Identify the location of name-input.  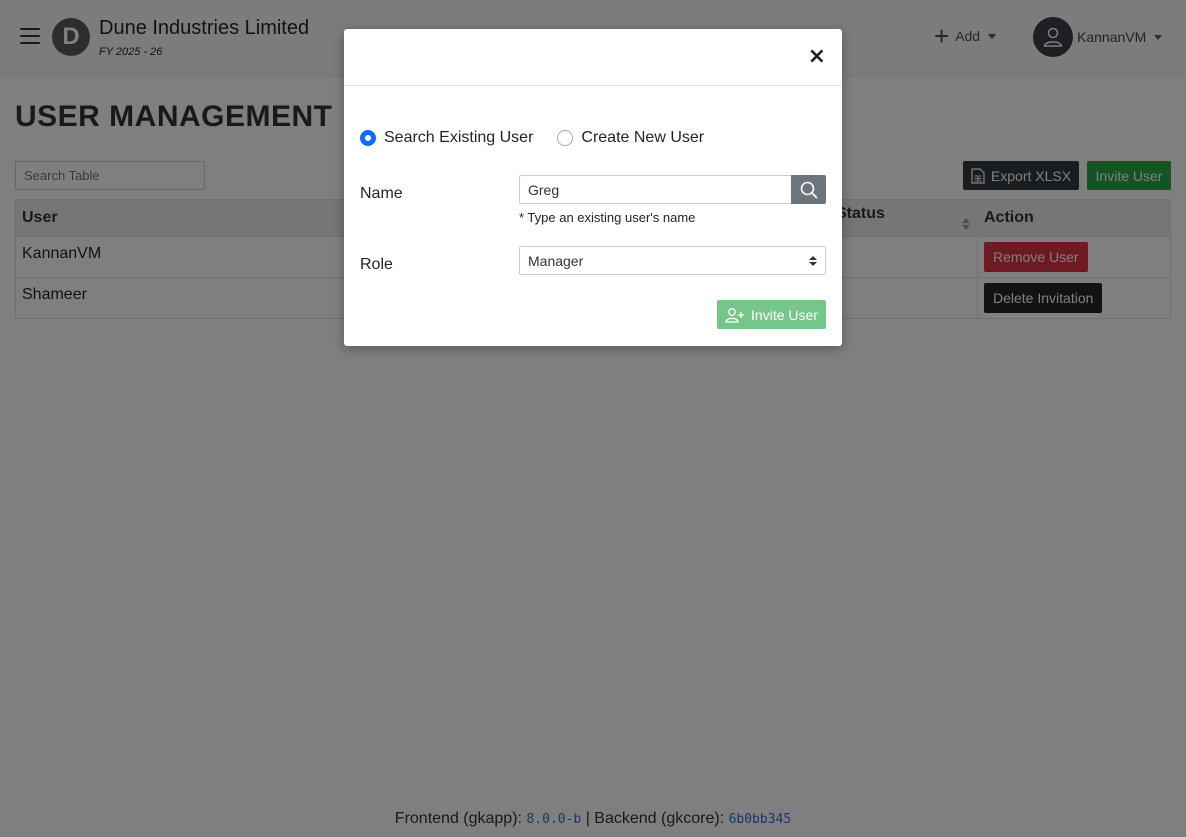
(655, 189).